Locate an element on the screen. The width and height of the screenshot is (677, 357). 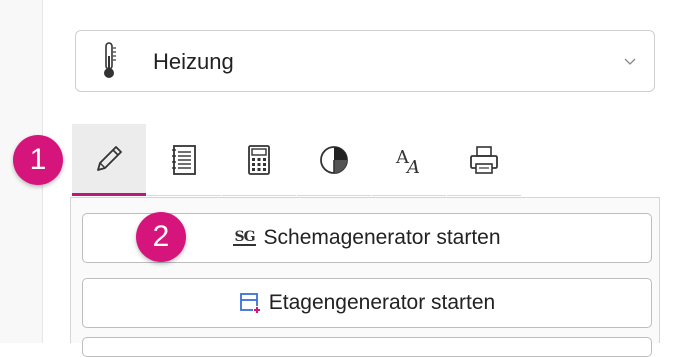
thermometer-icon is located at coordinates (110, 60).